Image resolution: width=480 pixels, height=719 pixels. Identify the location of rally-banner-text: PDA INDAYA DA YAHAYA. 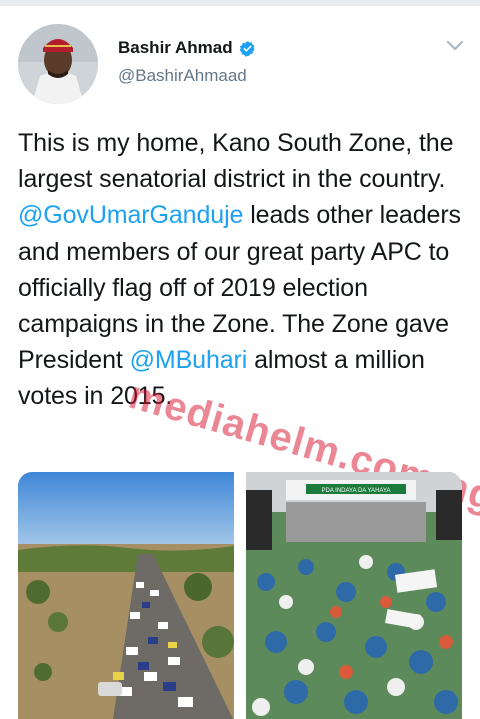
(355, 491).